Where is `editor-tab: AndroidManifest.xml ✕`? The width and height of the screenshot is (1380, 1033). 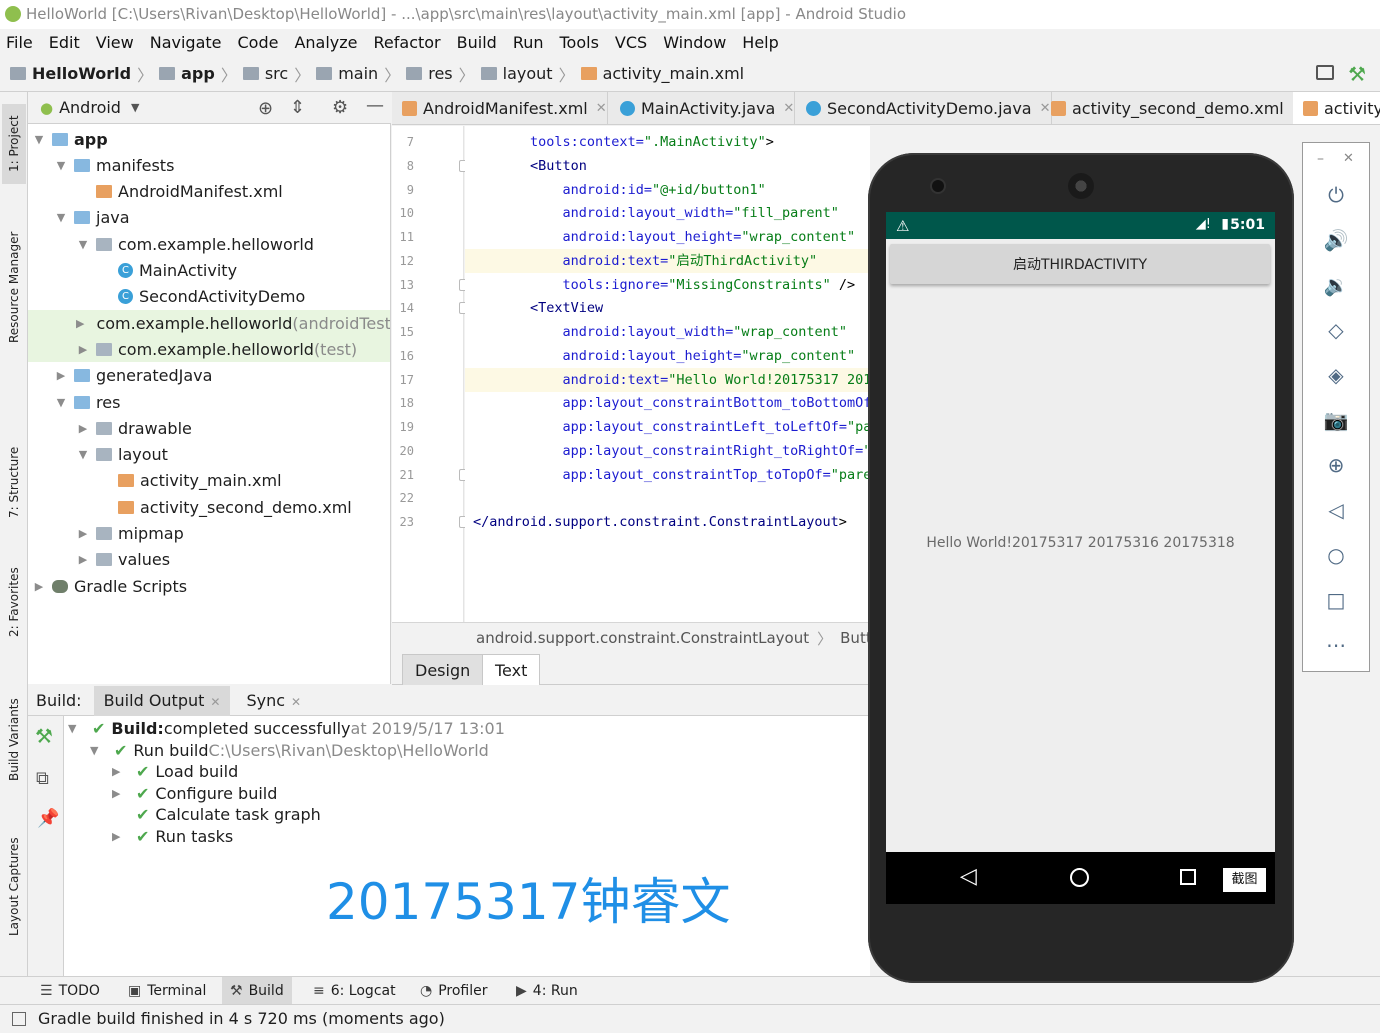 editor-tab: AndroidManifest.xml ✕ is located at coordinates (500, 108).